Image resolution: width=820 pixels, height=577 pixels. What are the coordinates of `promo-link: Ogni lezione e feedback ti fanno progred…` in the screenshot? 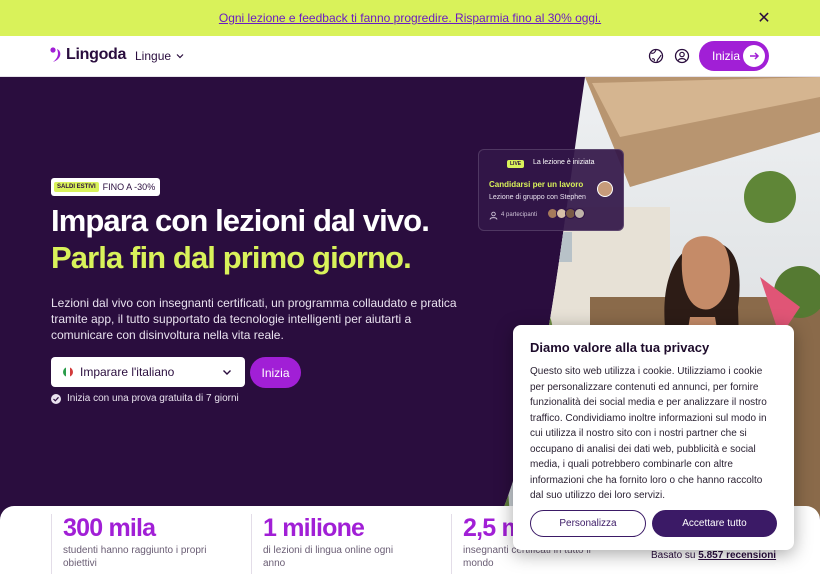 It's located at (410, 18).